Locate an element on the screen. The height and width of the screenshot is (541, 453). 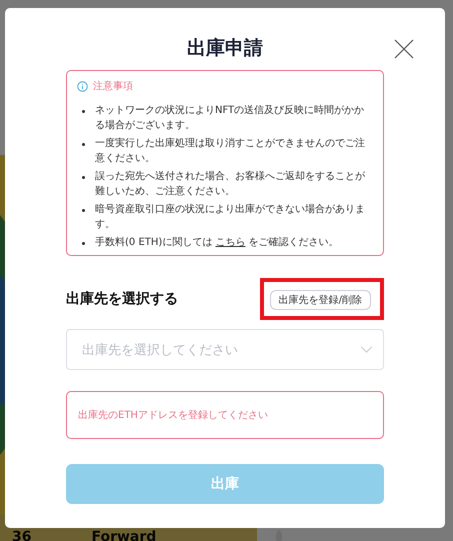
notice-text: ネットワークの状況によりNFTの送信及び反映に時間がかかる場合がございます。 is located at coordinates (230, 118).